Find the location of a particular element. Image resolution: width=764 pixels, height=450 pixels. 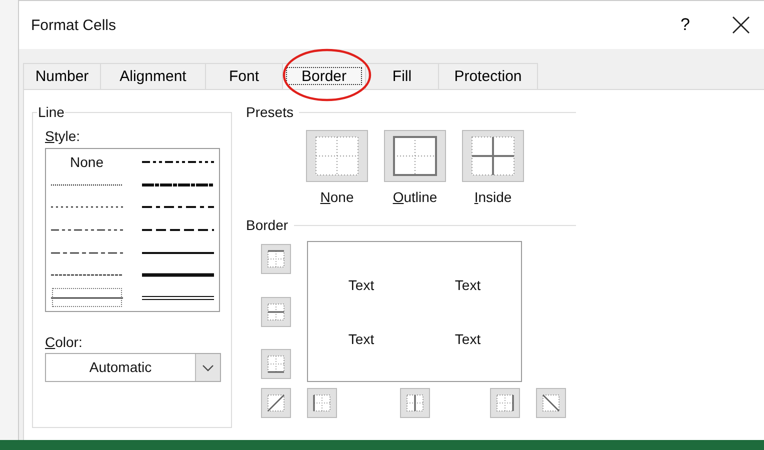

line-style-list: None is located at coordinates (132, 230).